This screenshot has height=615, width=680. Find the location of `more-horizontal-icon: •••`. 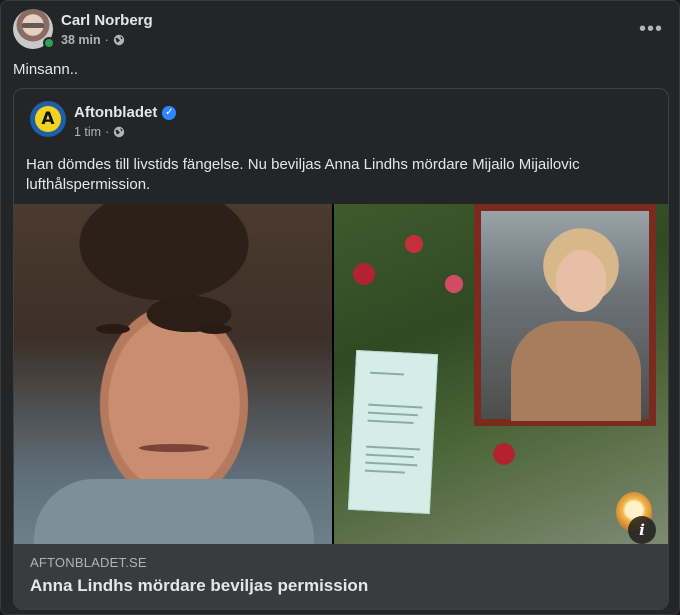

more-horizontal-icon: ••• is located at coordinates (650, 28).